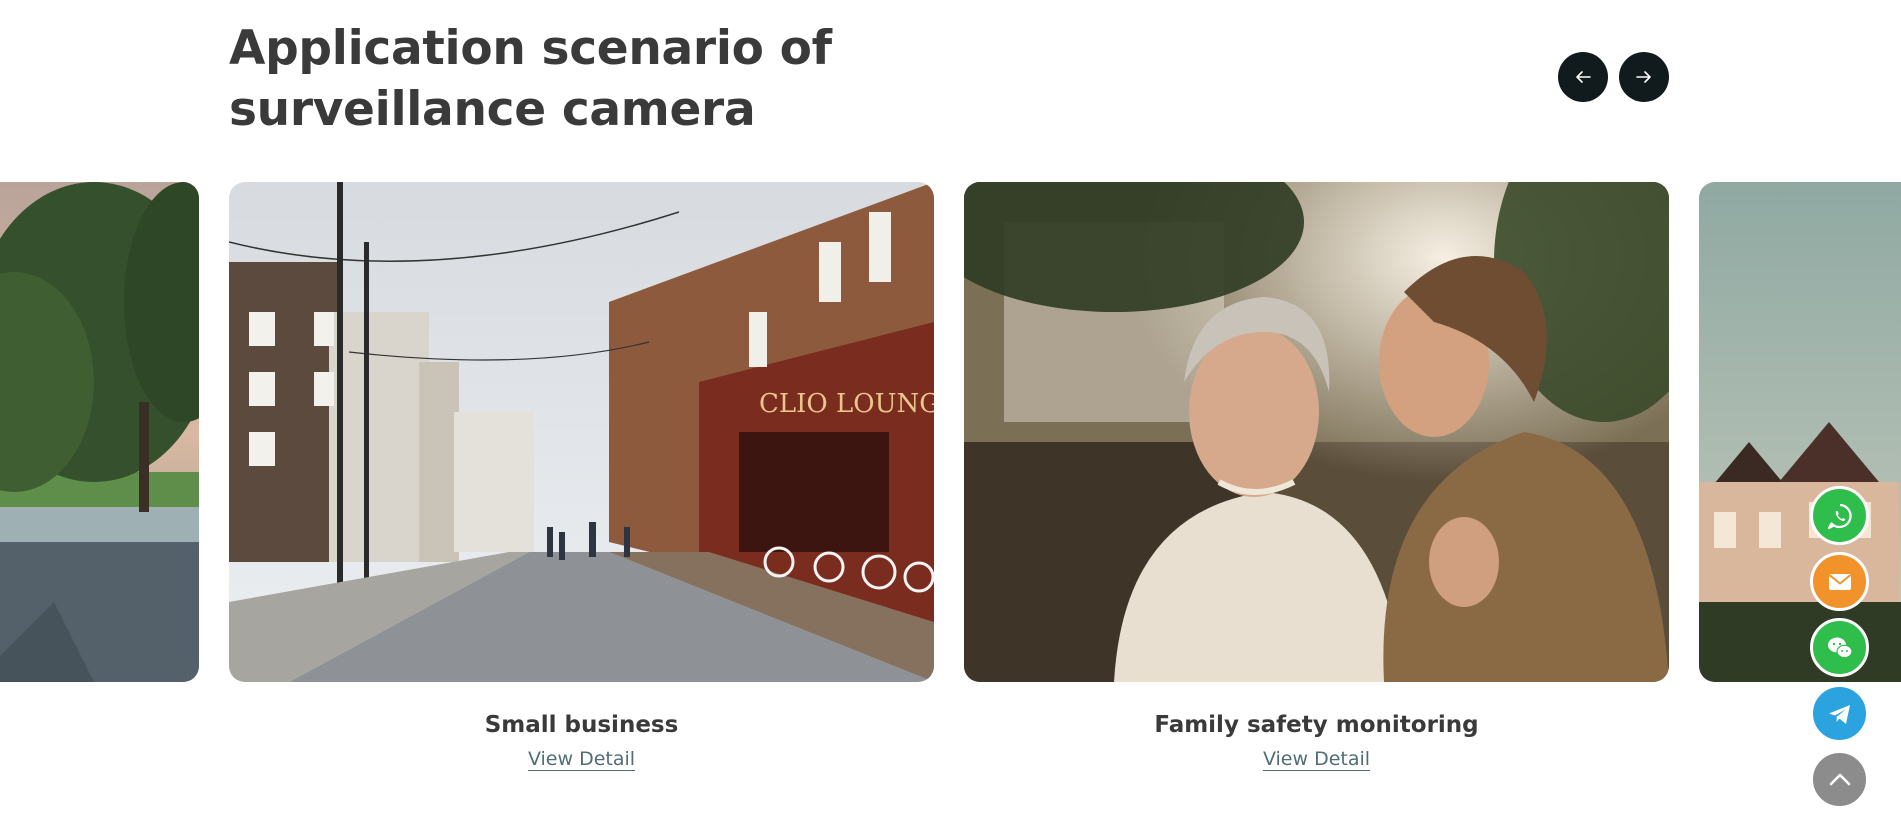 Image resolution: width=1901 pixels, height=815 pixels. I want to click on telegram-icon, so click(1839, 714).